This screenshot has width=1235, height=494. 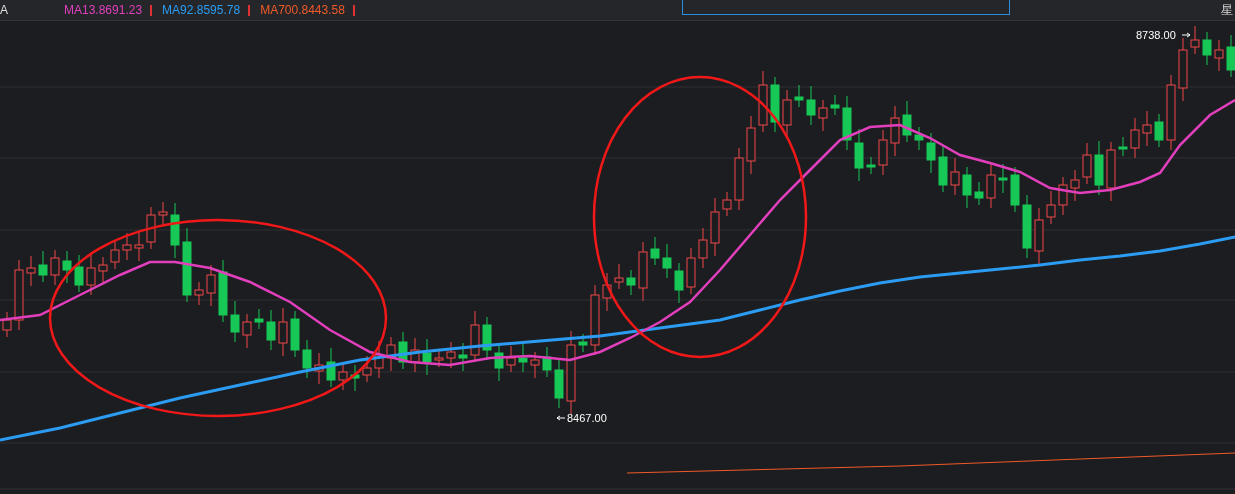 I want to click on indicator-label: MA13.8691.23, so click(x=103, y=10).